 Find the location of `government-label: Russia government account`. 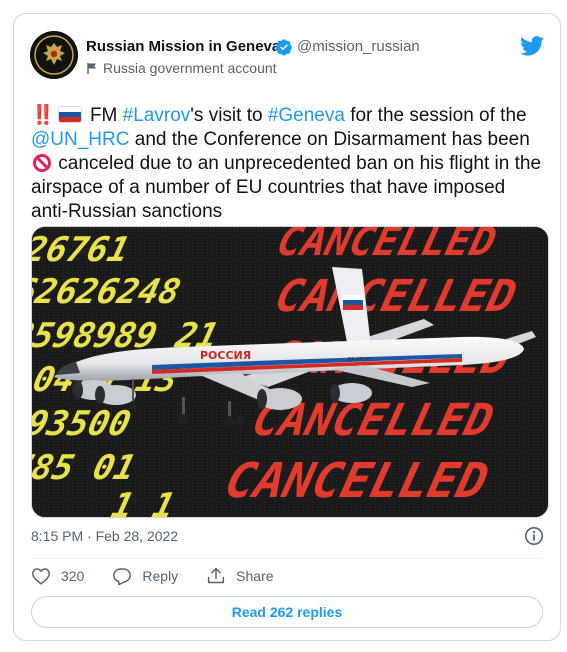

government-label: Russia government account is located at coordinates (181, 68).